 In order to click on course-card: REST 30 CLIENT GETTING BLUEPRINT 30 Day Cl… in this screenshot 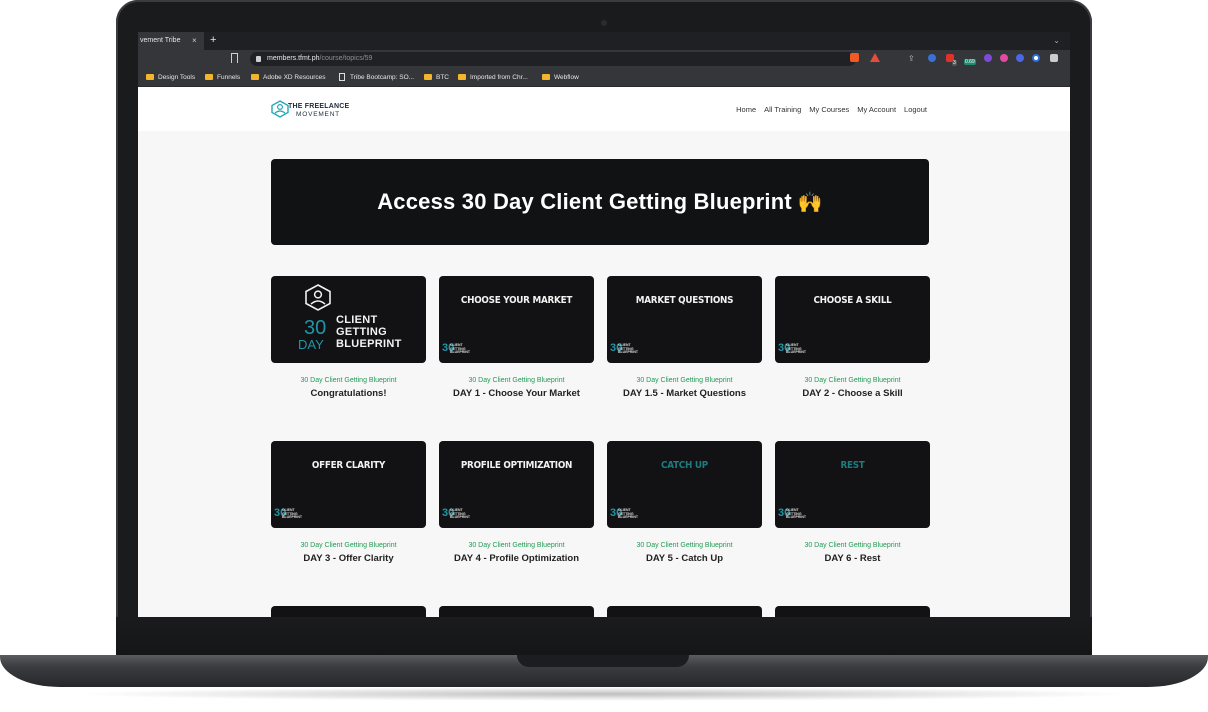, I will do `click(852, 502)`.